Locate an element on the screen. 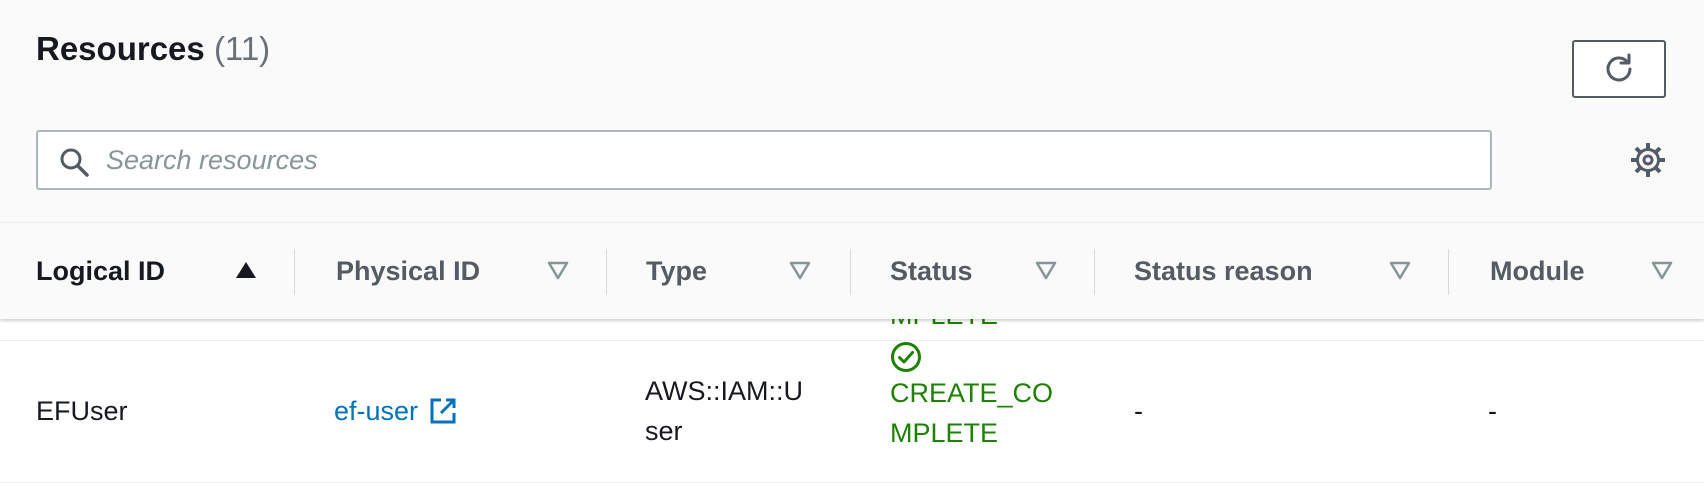 Image resolution: width=1704 pixels, height=483 pixels. status-cell: CREATE_CO MPLETE is located at coordinates (971, 393).